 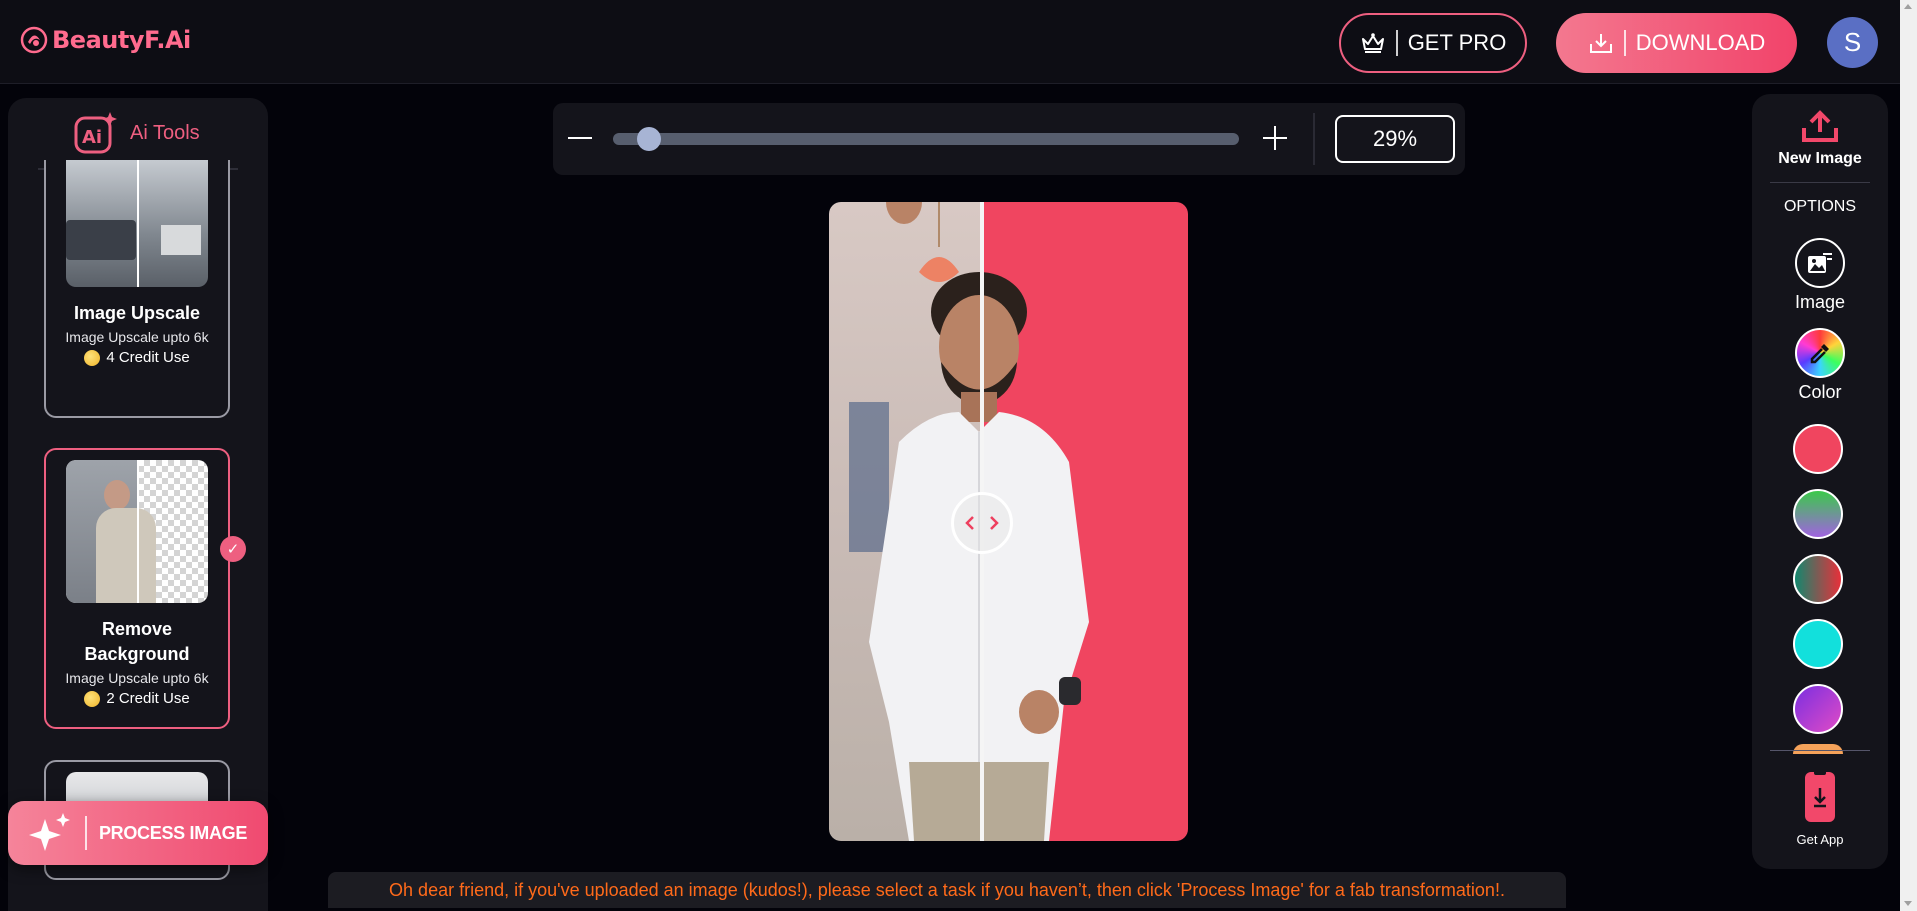 What do you see at coordinates (34, 40) in the screenshot?
I see `logo-icon` at bounding box center [34, 40].